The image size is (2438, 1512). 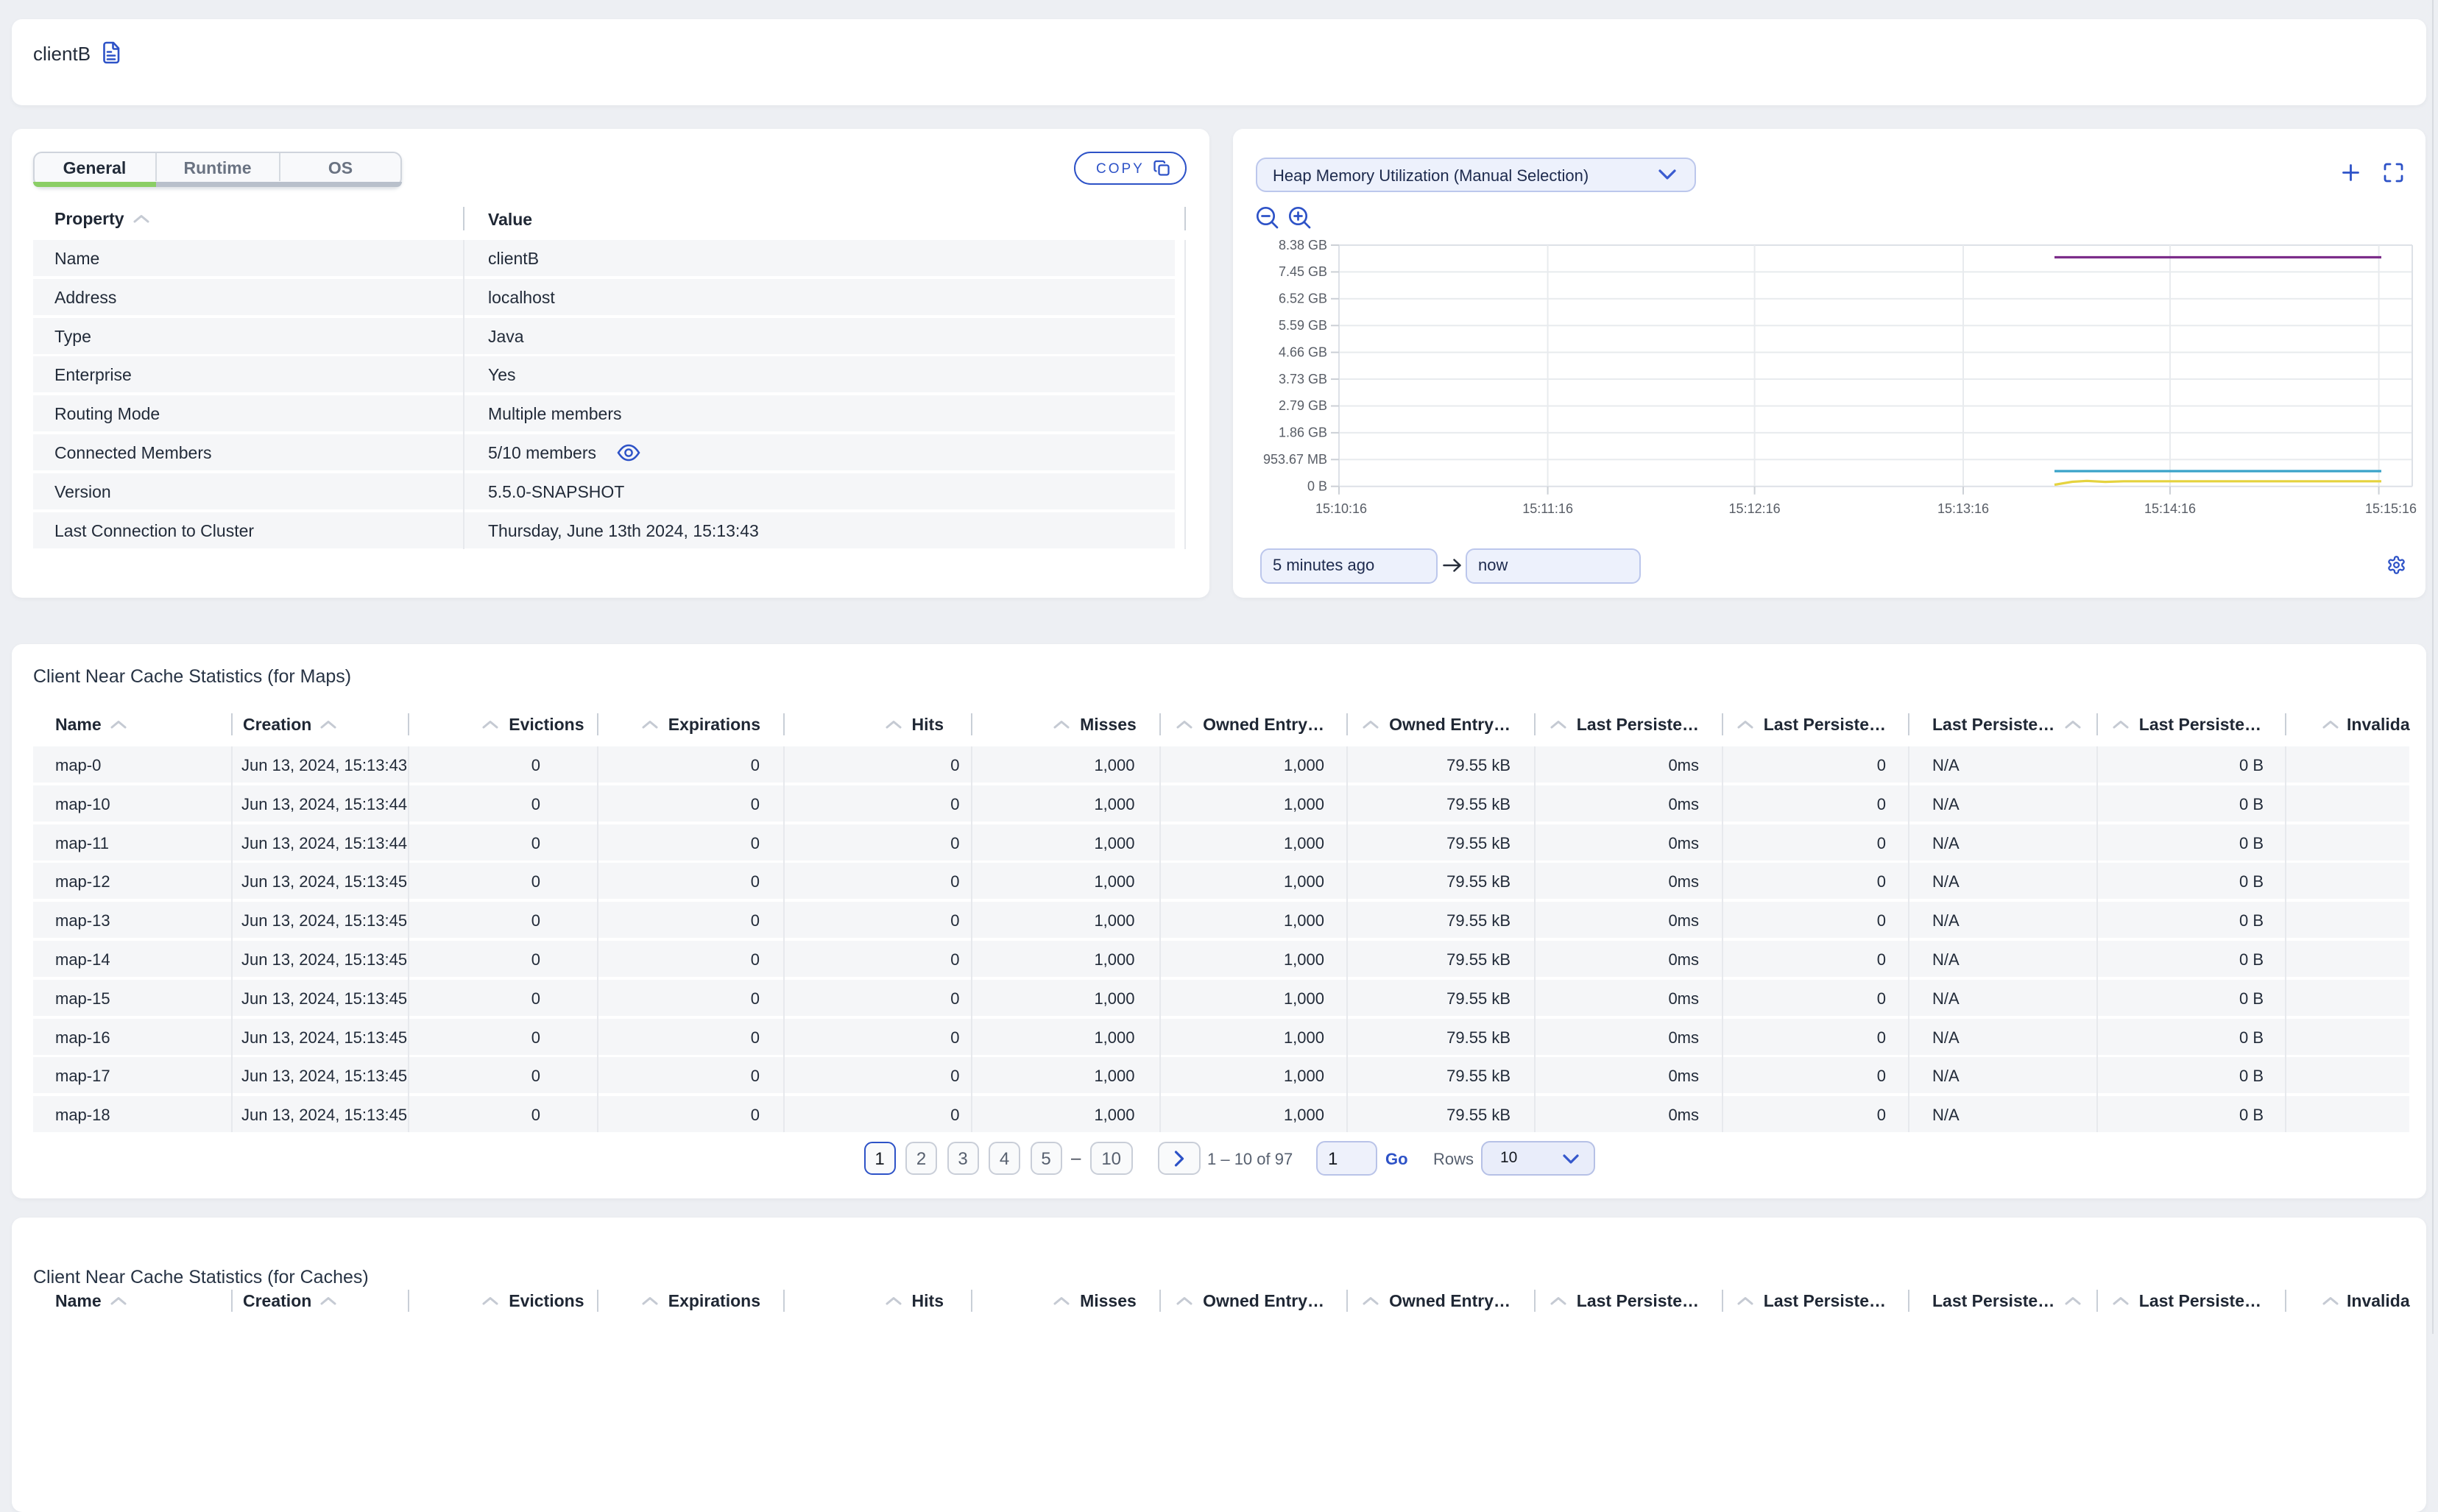 What do you see at coordinates (1303, 245) in the screenshot?
I see `svg-text: 8.38 GB` at bounding box center [1303, 245].